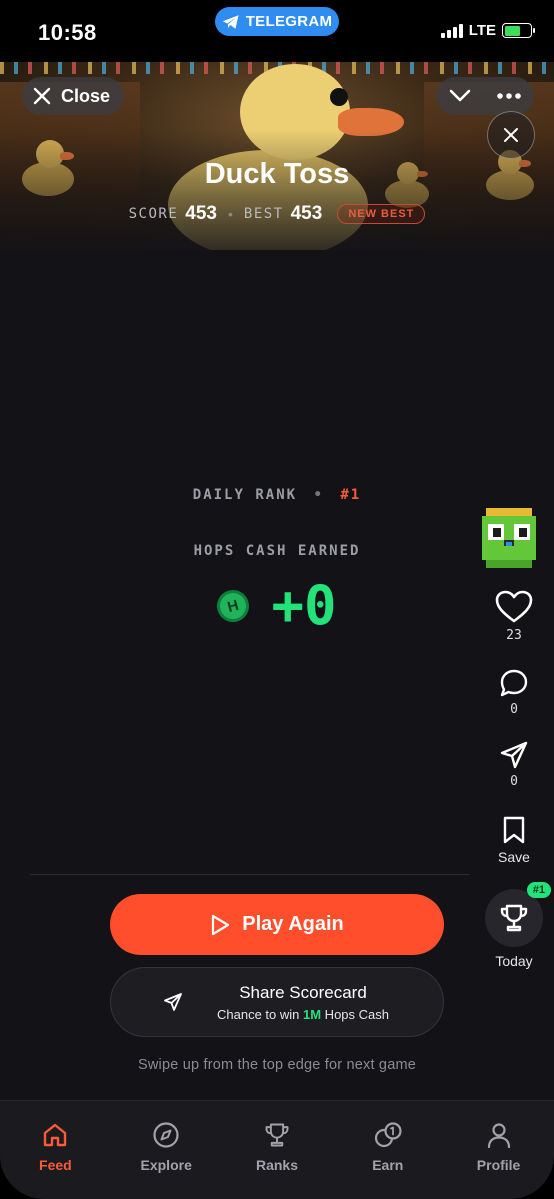  Describe the element at coordinates (166, 1165) in the screenshot. I see `nav-explore-label: Explore` at that location.